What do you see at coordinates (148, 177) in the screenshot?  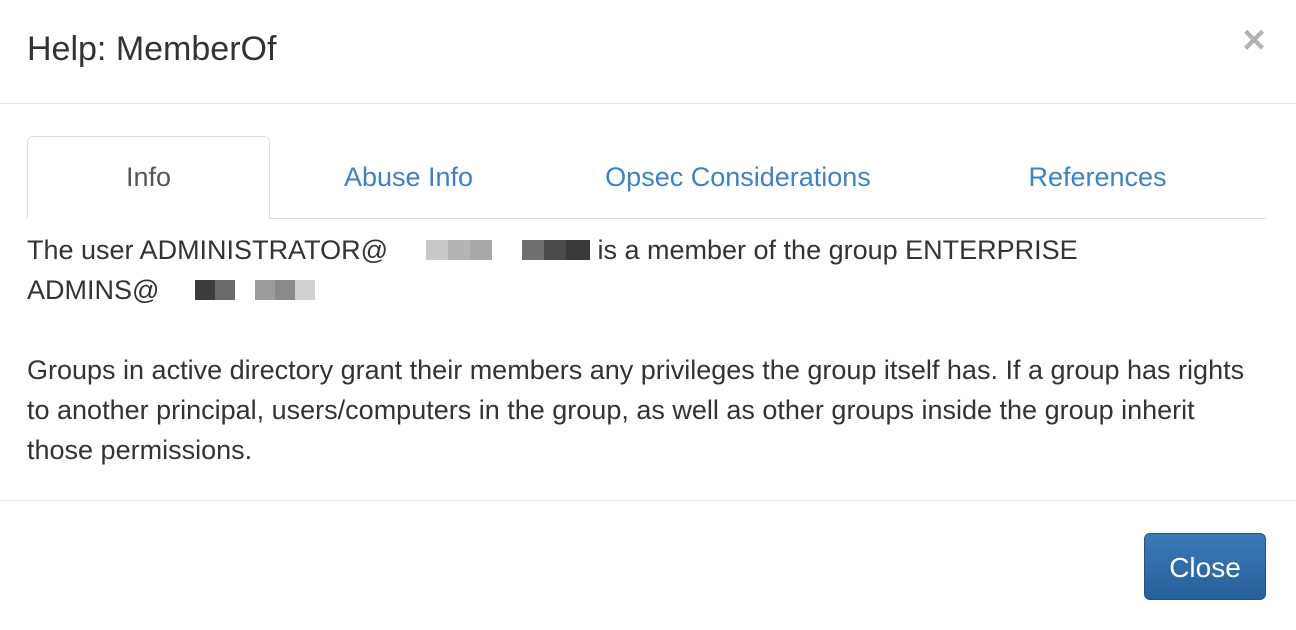 I see `tab-info: Info` at bounding box center [148, 177].